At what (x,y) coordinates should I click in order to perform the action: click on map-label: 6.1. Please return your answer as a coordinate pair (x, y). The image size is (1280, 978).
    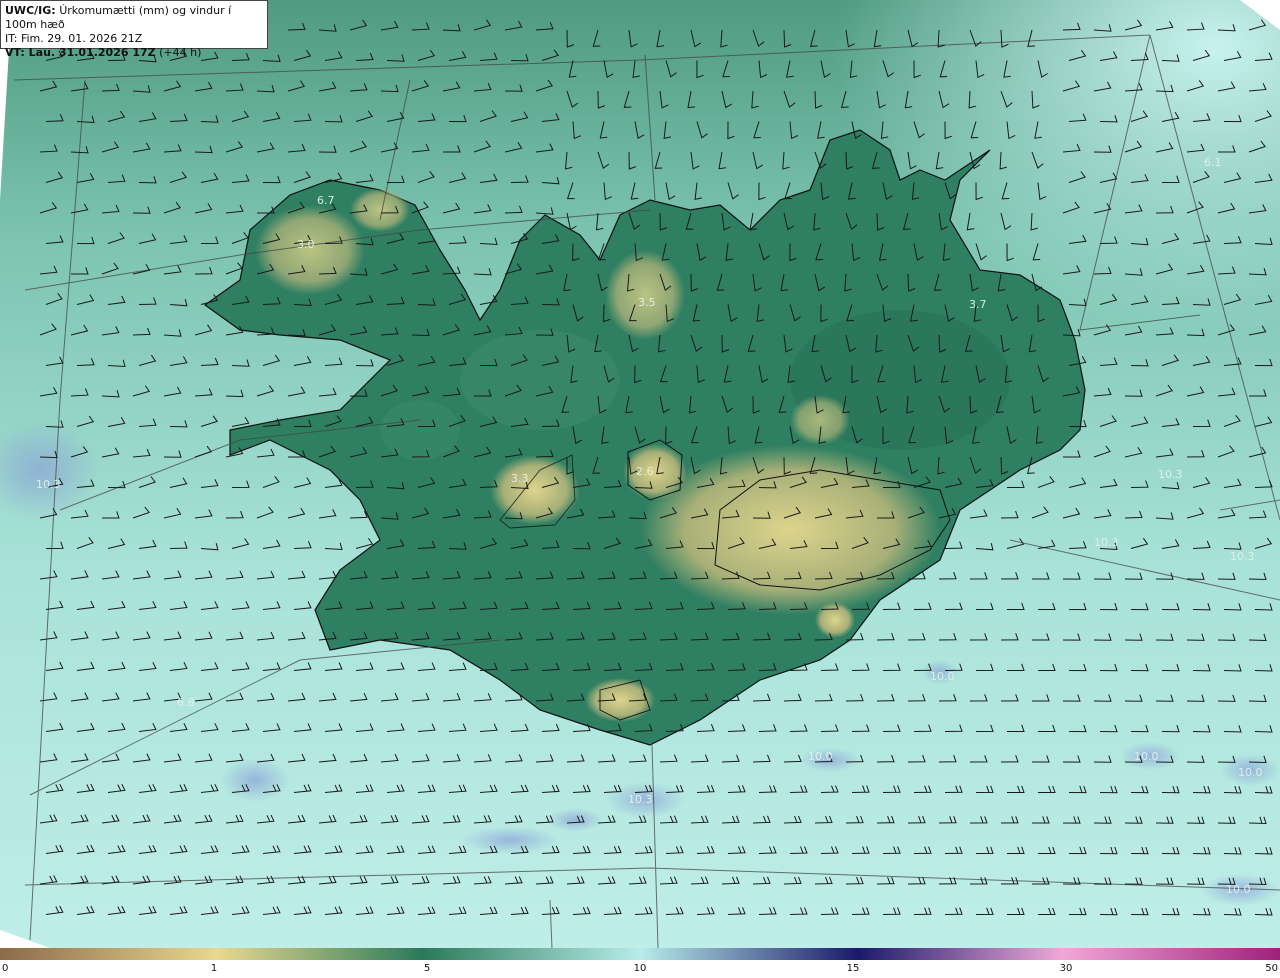
    Looking at the image, I should click on (1213, 162).